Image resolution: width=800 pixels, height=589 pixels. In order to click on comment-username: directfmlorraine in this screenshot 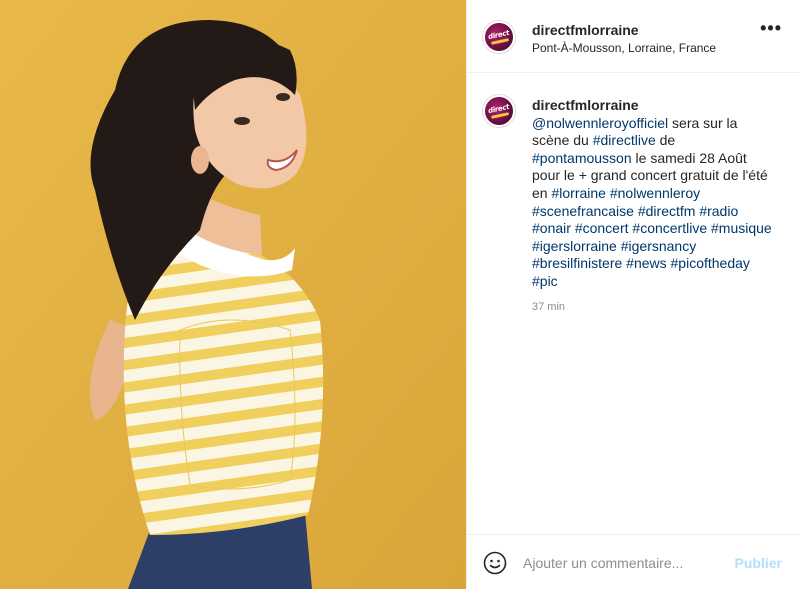, I will do `click(654, 106)`.